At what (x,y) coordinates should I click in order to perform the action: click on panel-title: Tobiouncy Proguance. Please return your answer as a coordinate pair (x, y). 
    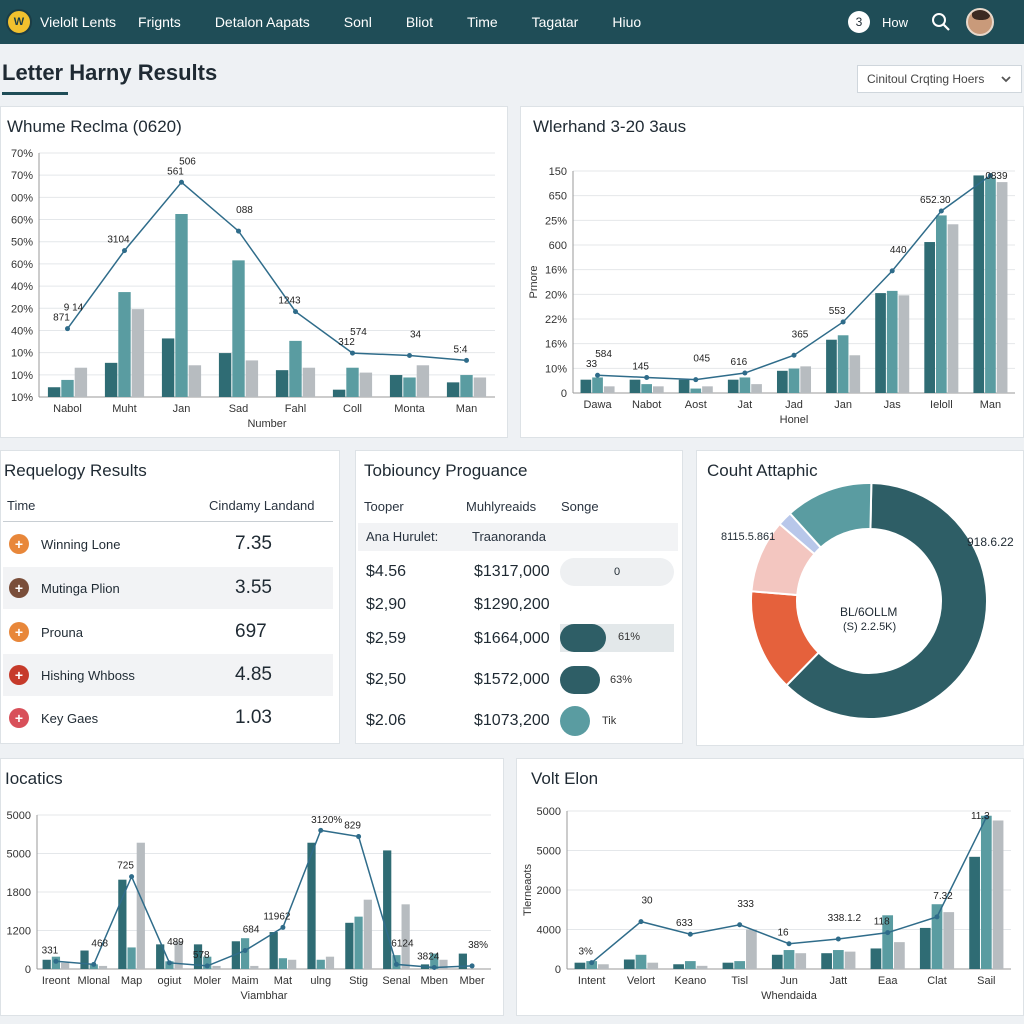
    Looking at the image, I should click on (446, 470).